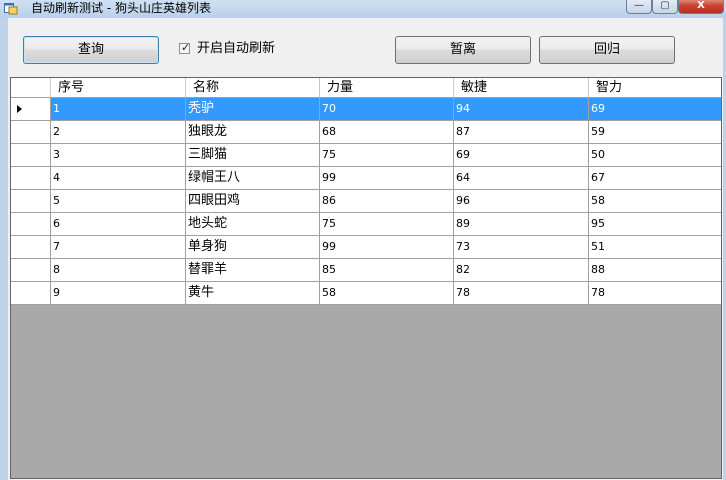  What do you see at coordinates (19, 109) in the screenshot?
I see `current-row-arrow-icon` at bounding box center [19, 109].